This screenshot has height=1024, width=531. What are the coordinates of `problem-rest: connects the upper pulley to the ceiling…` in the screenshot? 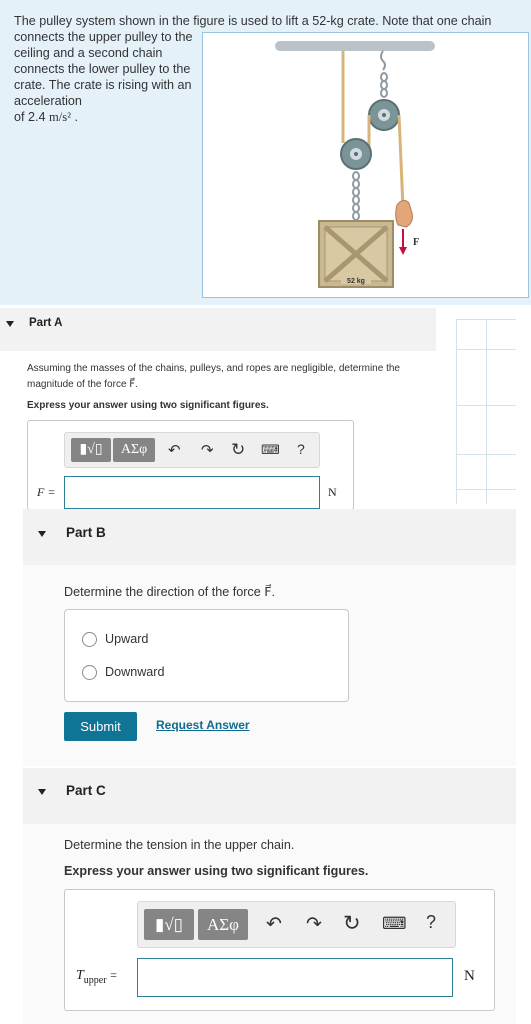 It's located at (103, 69).